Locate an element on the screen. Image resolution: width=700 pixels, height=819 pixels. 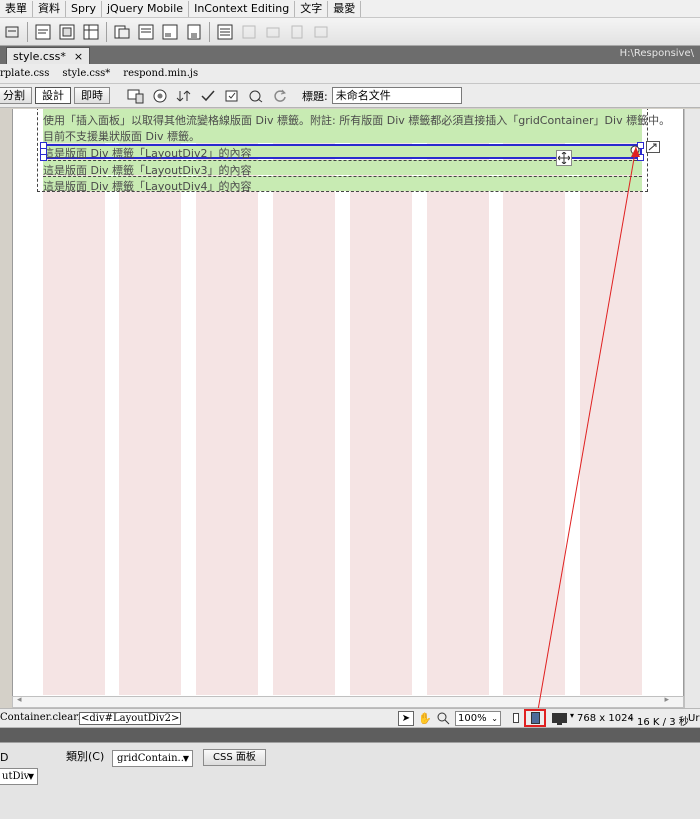
zoom-tool-icon is located at coordinates (443, 719).